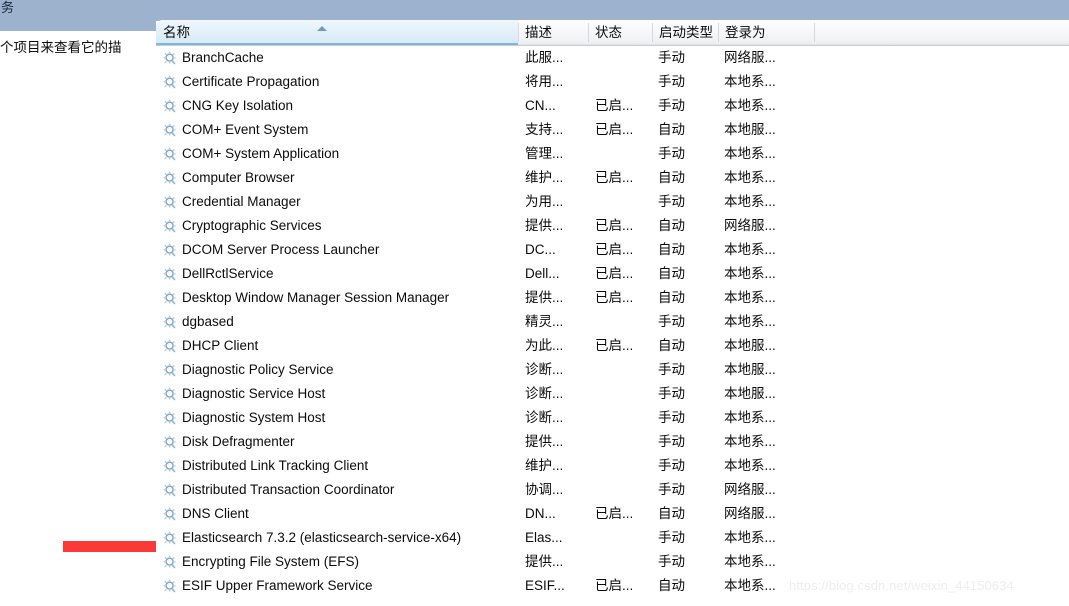 Image resolution: width=1069 pixels, height=606 pixels. I want to click on cell-service-name: COM+ Event System, so click(245, 129).